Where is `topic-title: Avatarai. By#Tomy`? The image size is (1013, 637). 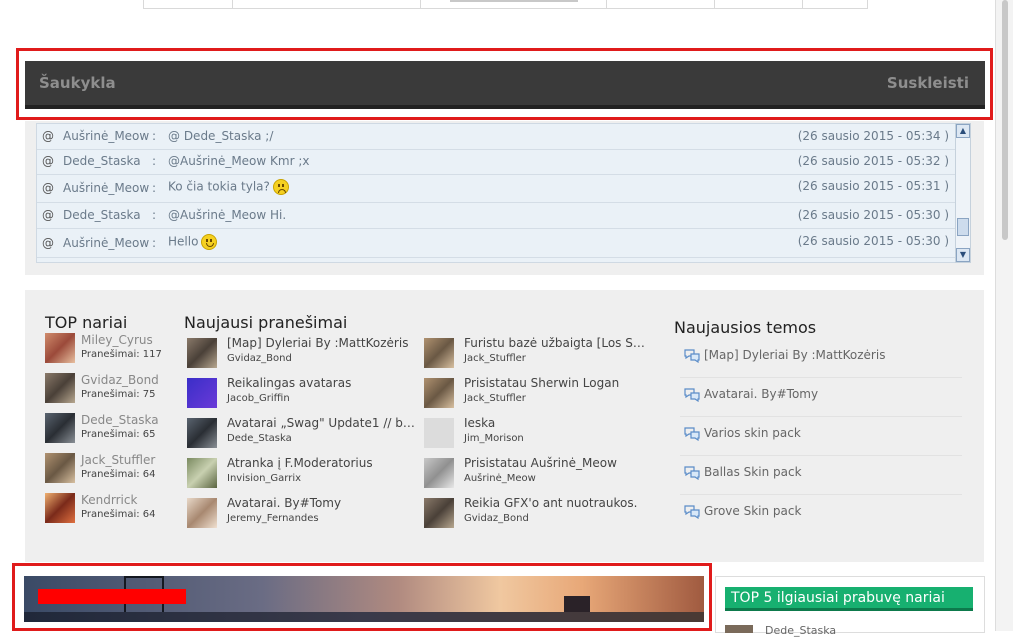 topic-title: Avatarai. By#Tomy is located at coordinates (761, 394).